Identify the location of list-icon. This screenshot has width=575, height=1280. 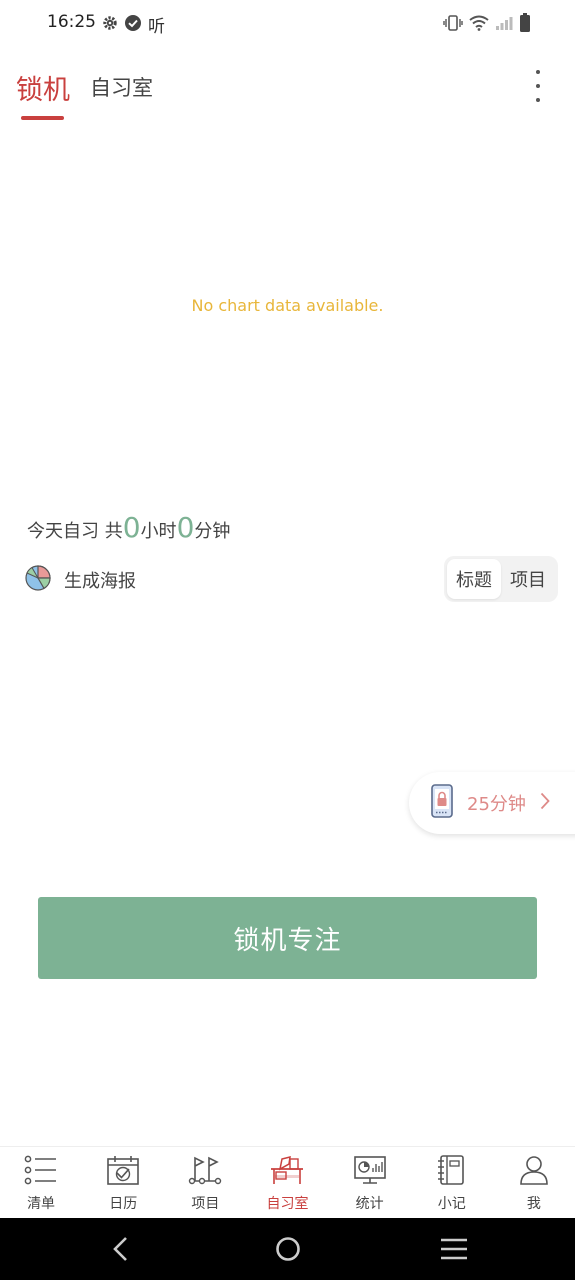
(41, 1172).